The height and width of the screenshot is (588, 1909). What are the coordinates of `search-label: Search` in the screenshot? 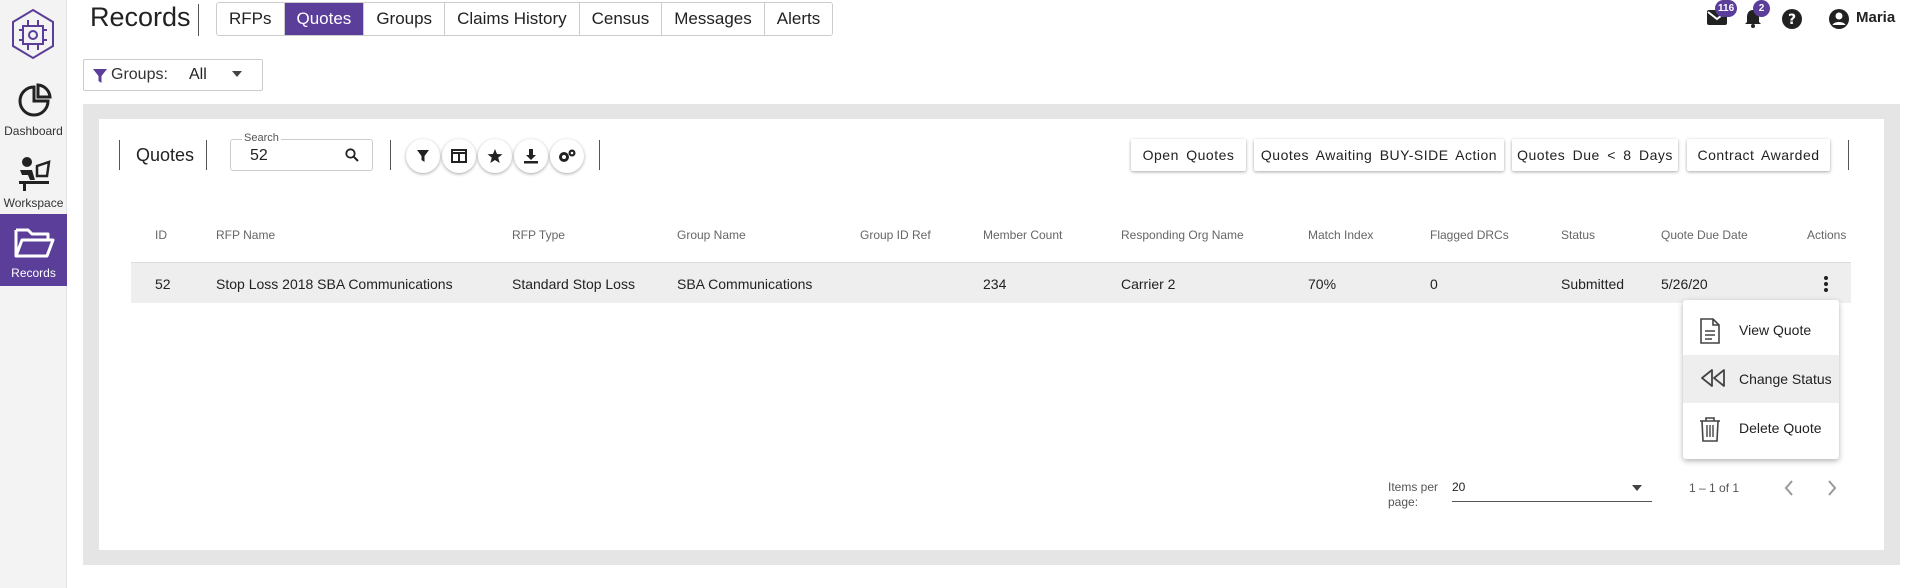 It's located at (261, 138).